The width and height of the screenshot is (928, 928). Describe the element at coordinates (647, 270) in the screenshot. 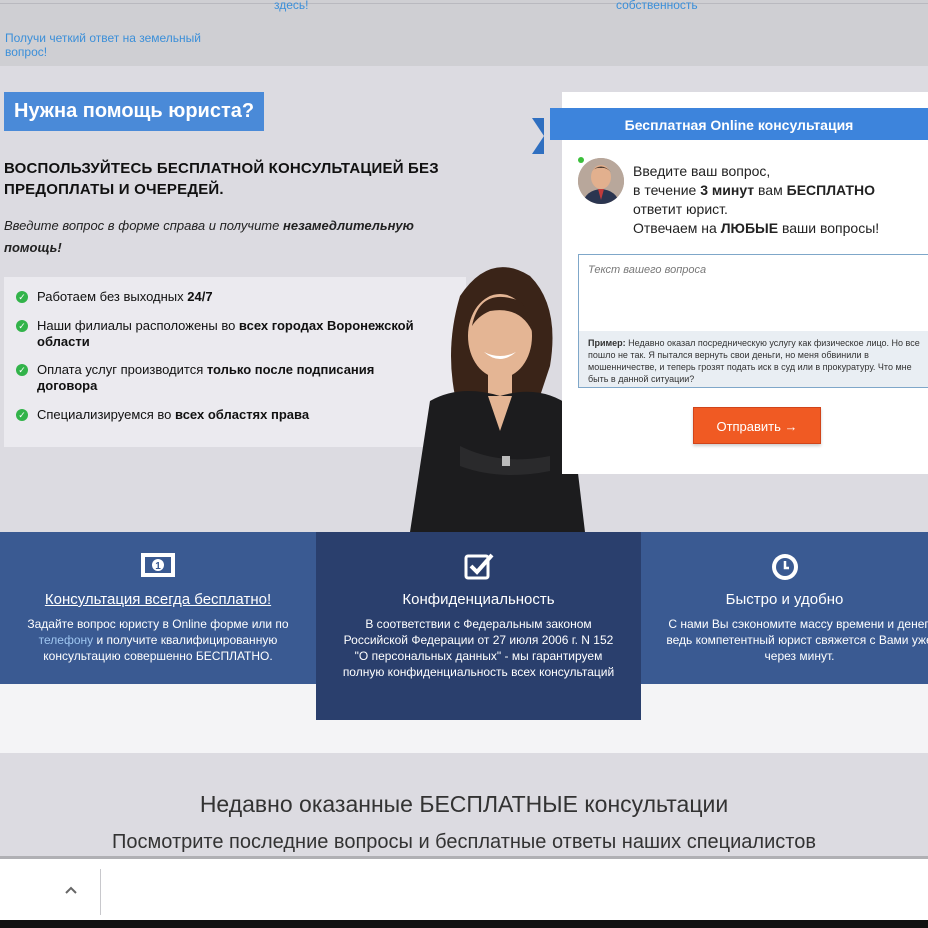

I see `question-placeholder: Текст вашего вопроса` at that location.